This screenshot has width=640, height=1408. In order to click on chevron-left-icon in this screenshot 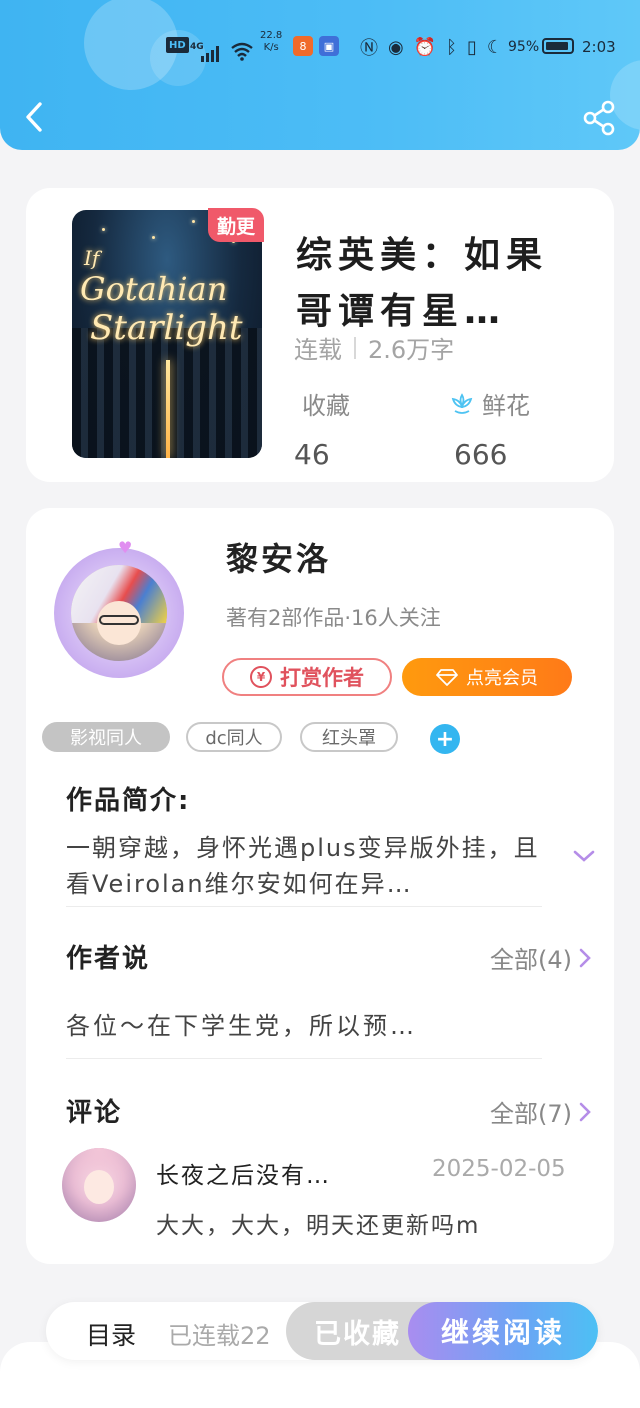, I will do `click(34, 117)`.